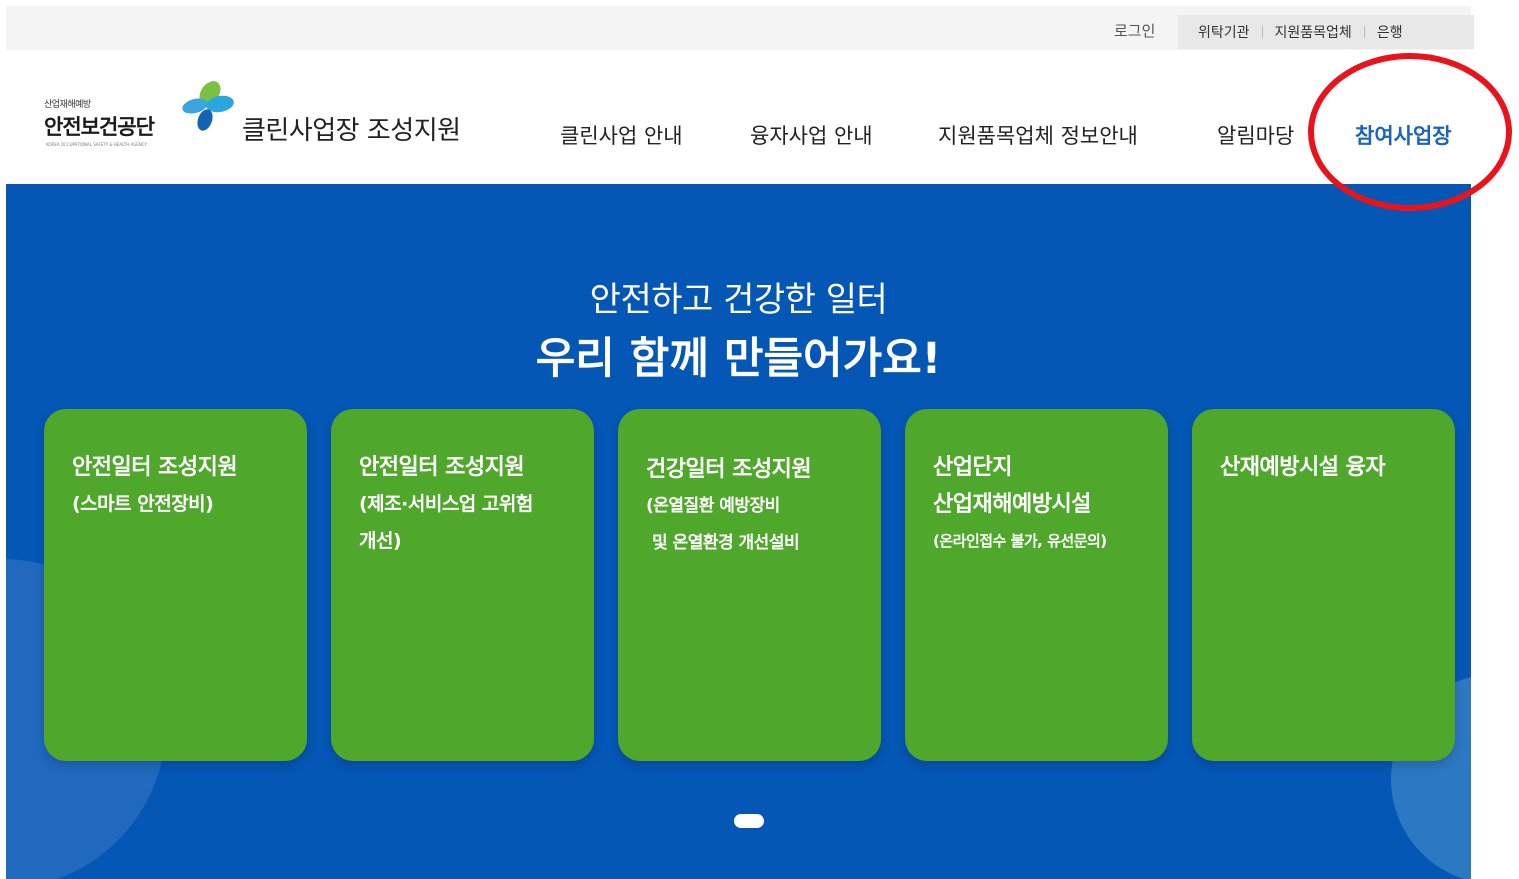 The width and height of the screenshot is (1519, 879). I want to click on utility-links: 위탁기관 지원품목업체 은행, so click(1326, 32).